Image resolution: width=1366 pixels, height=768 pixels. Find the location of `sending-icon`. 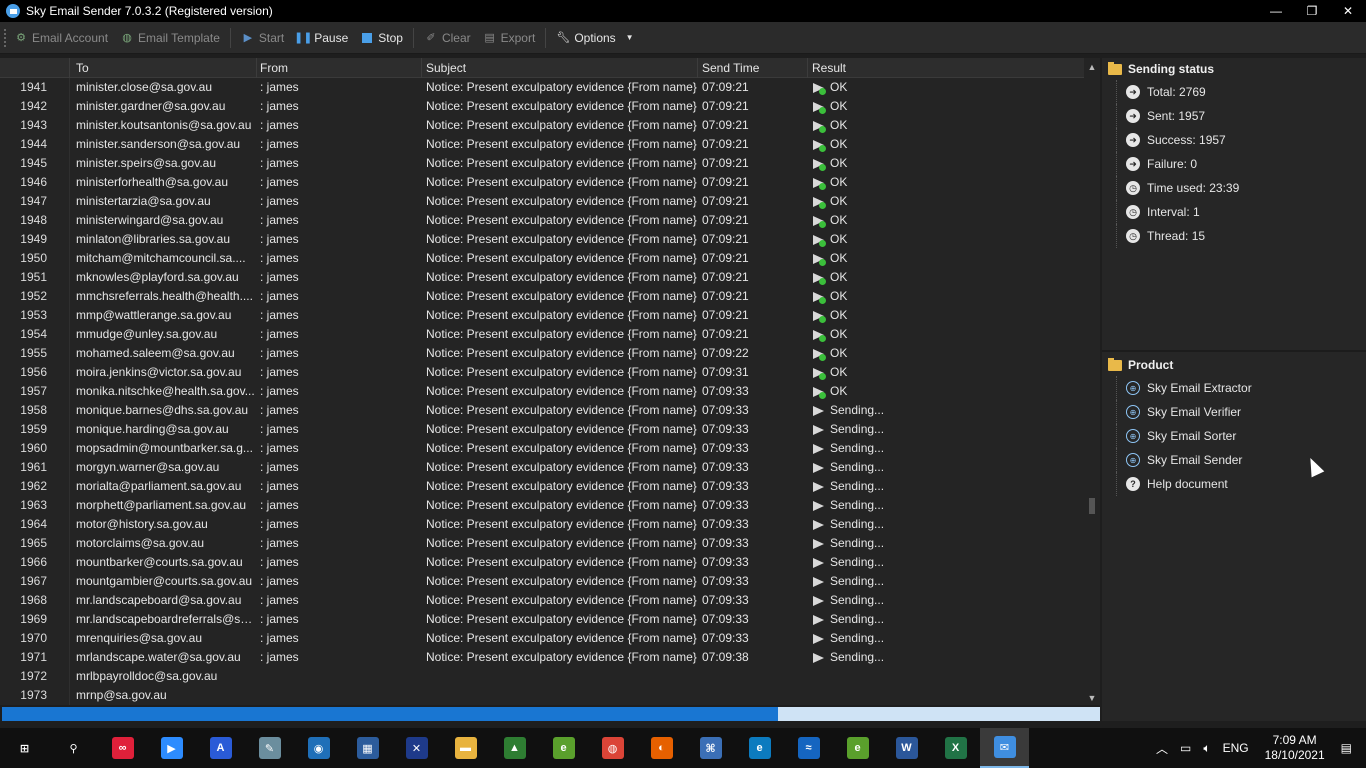

sending-icon is located at coordinates (819, 601).